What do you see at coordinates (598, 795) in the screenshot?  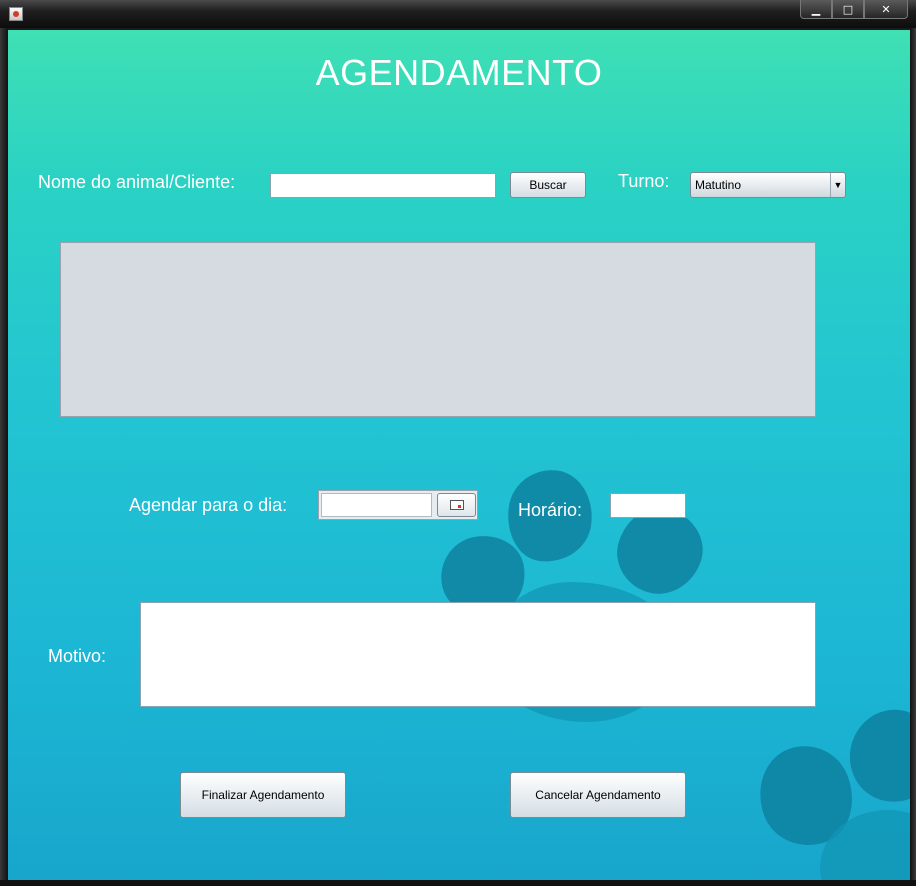 I see `cancel-button: Cancelar Agendamento` at bounding box center [598, 795].